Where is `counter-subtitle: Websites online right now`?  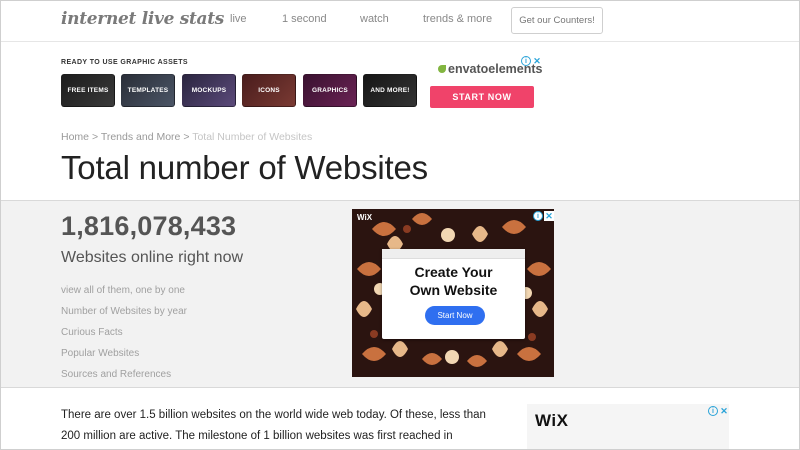 counter-subtitle: Websites online right now is located at coordinates (152, 257).